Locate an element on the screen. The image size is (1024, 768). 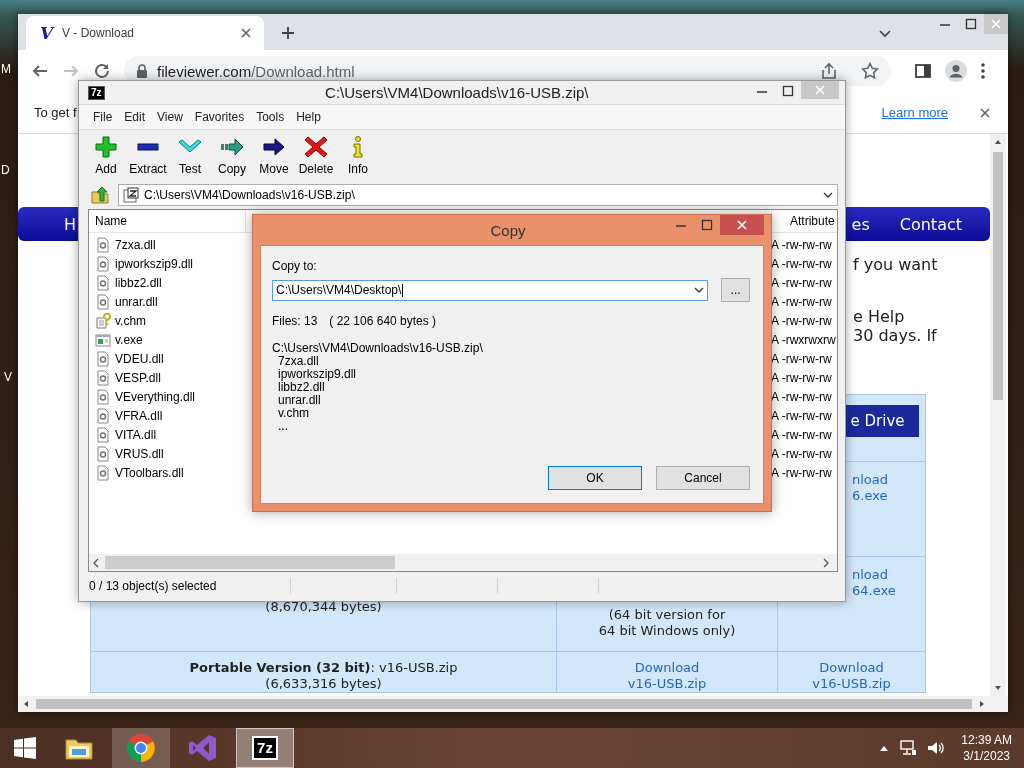
help-file-icon is located at coordinates (103, 320).